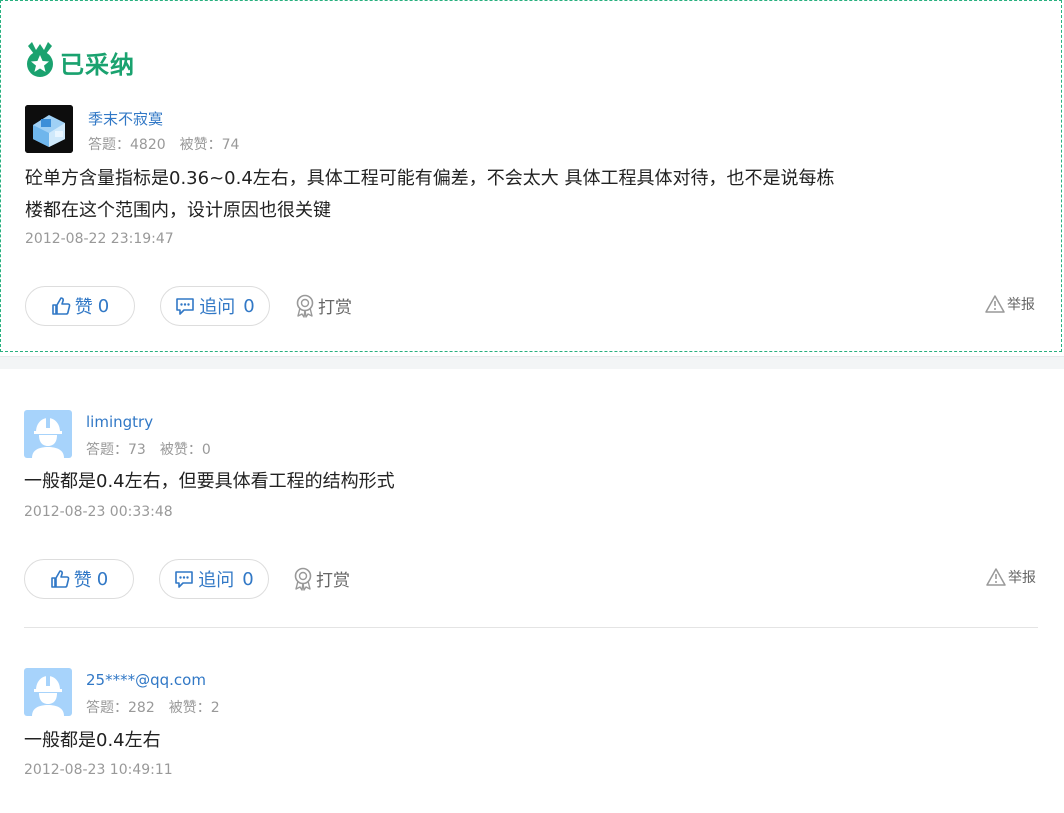  What do you see at coordinates (532, 362) in the screenshot?
I see `section-divider` at bounding box center [532, 362].